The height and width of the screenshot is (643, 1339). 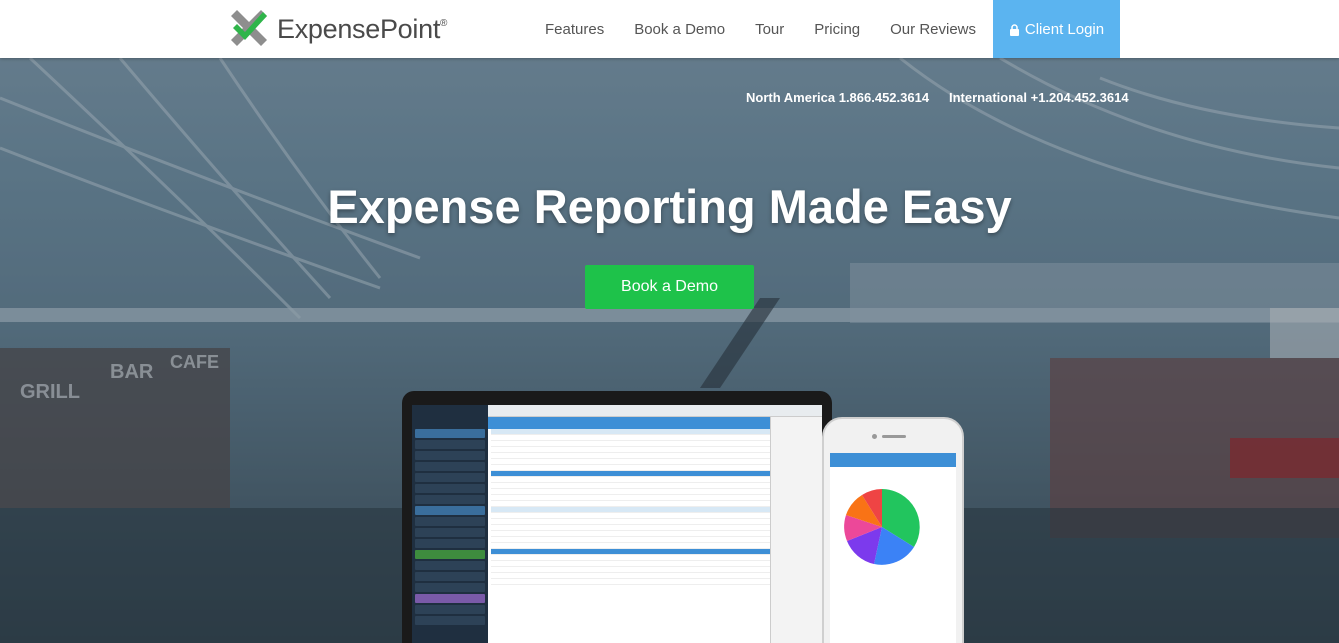 What do you see at coordinates (1064, 29) in the screenshot?
I see `client-login-label: Client Login` at bounding box center [1064, 29].